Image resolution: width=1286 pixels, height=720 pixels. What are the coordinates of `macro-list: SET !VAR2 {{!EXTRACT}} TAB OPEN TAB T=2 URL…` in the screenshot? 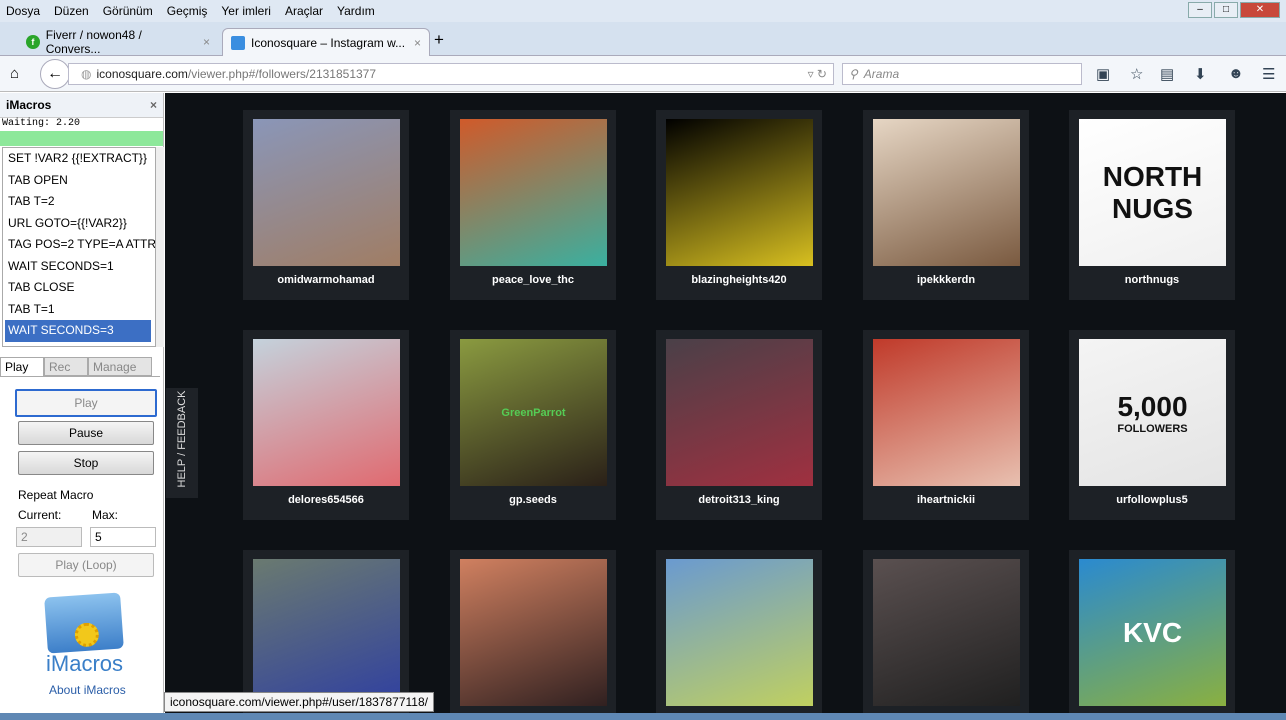 It's located at (79, 247).